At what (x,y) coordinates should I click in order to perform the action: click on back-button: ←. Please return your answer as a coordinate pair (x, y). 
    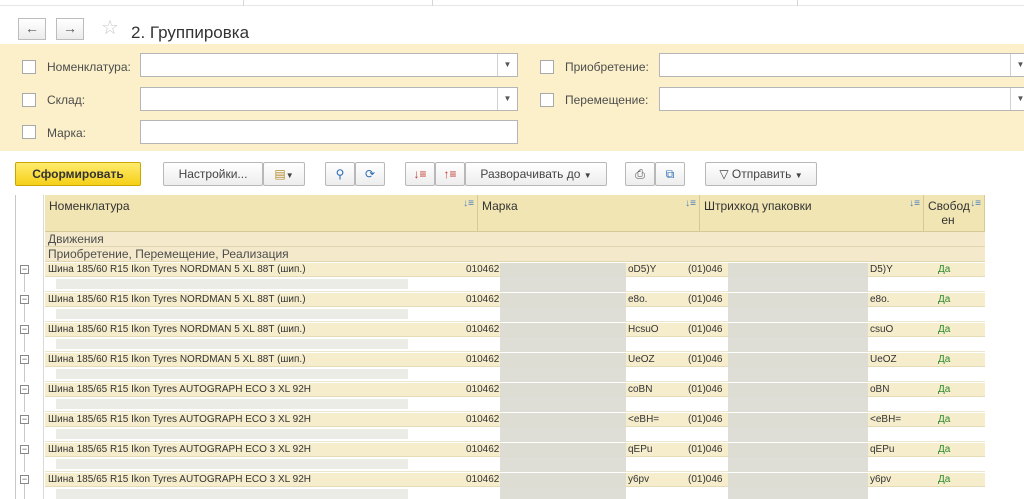
    Looking at the image, I should click on (32, 29).